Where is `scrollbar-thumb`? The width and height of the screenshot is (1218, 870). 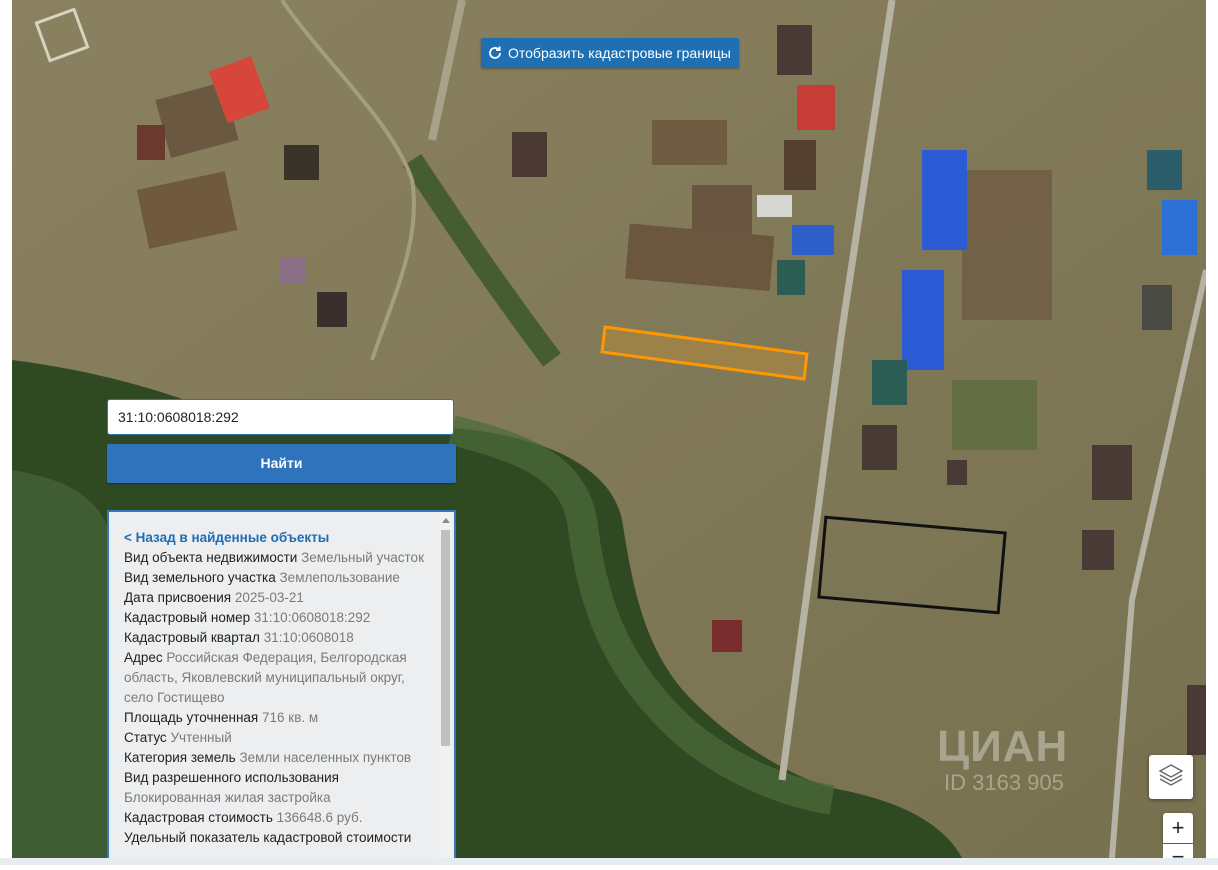 scrollbar-thumb is located at coordinates (445, 638).